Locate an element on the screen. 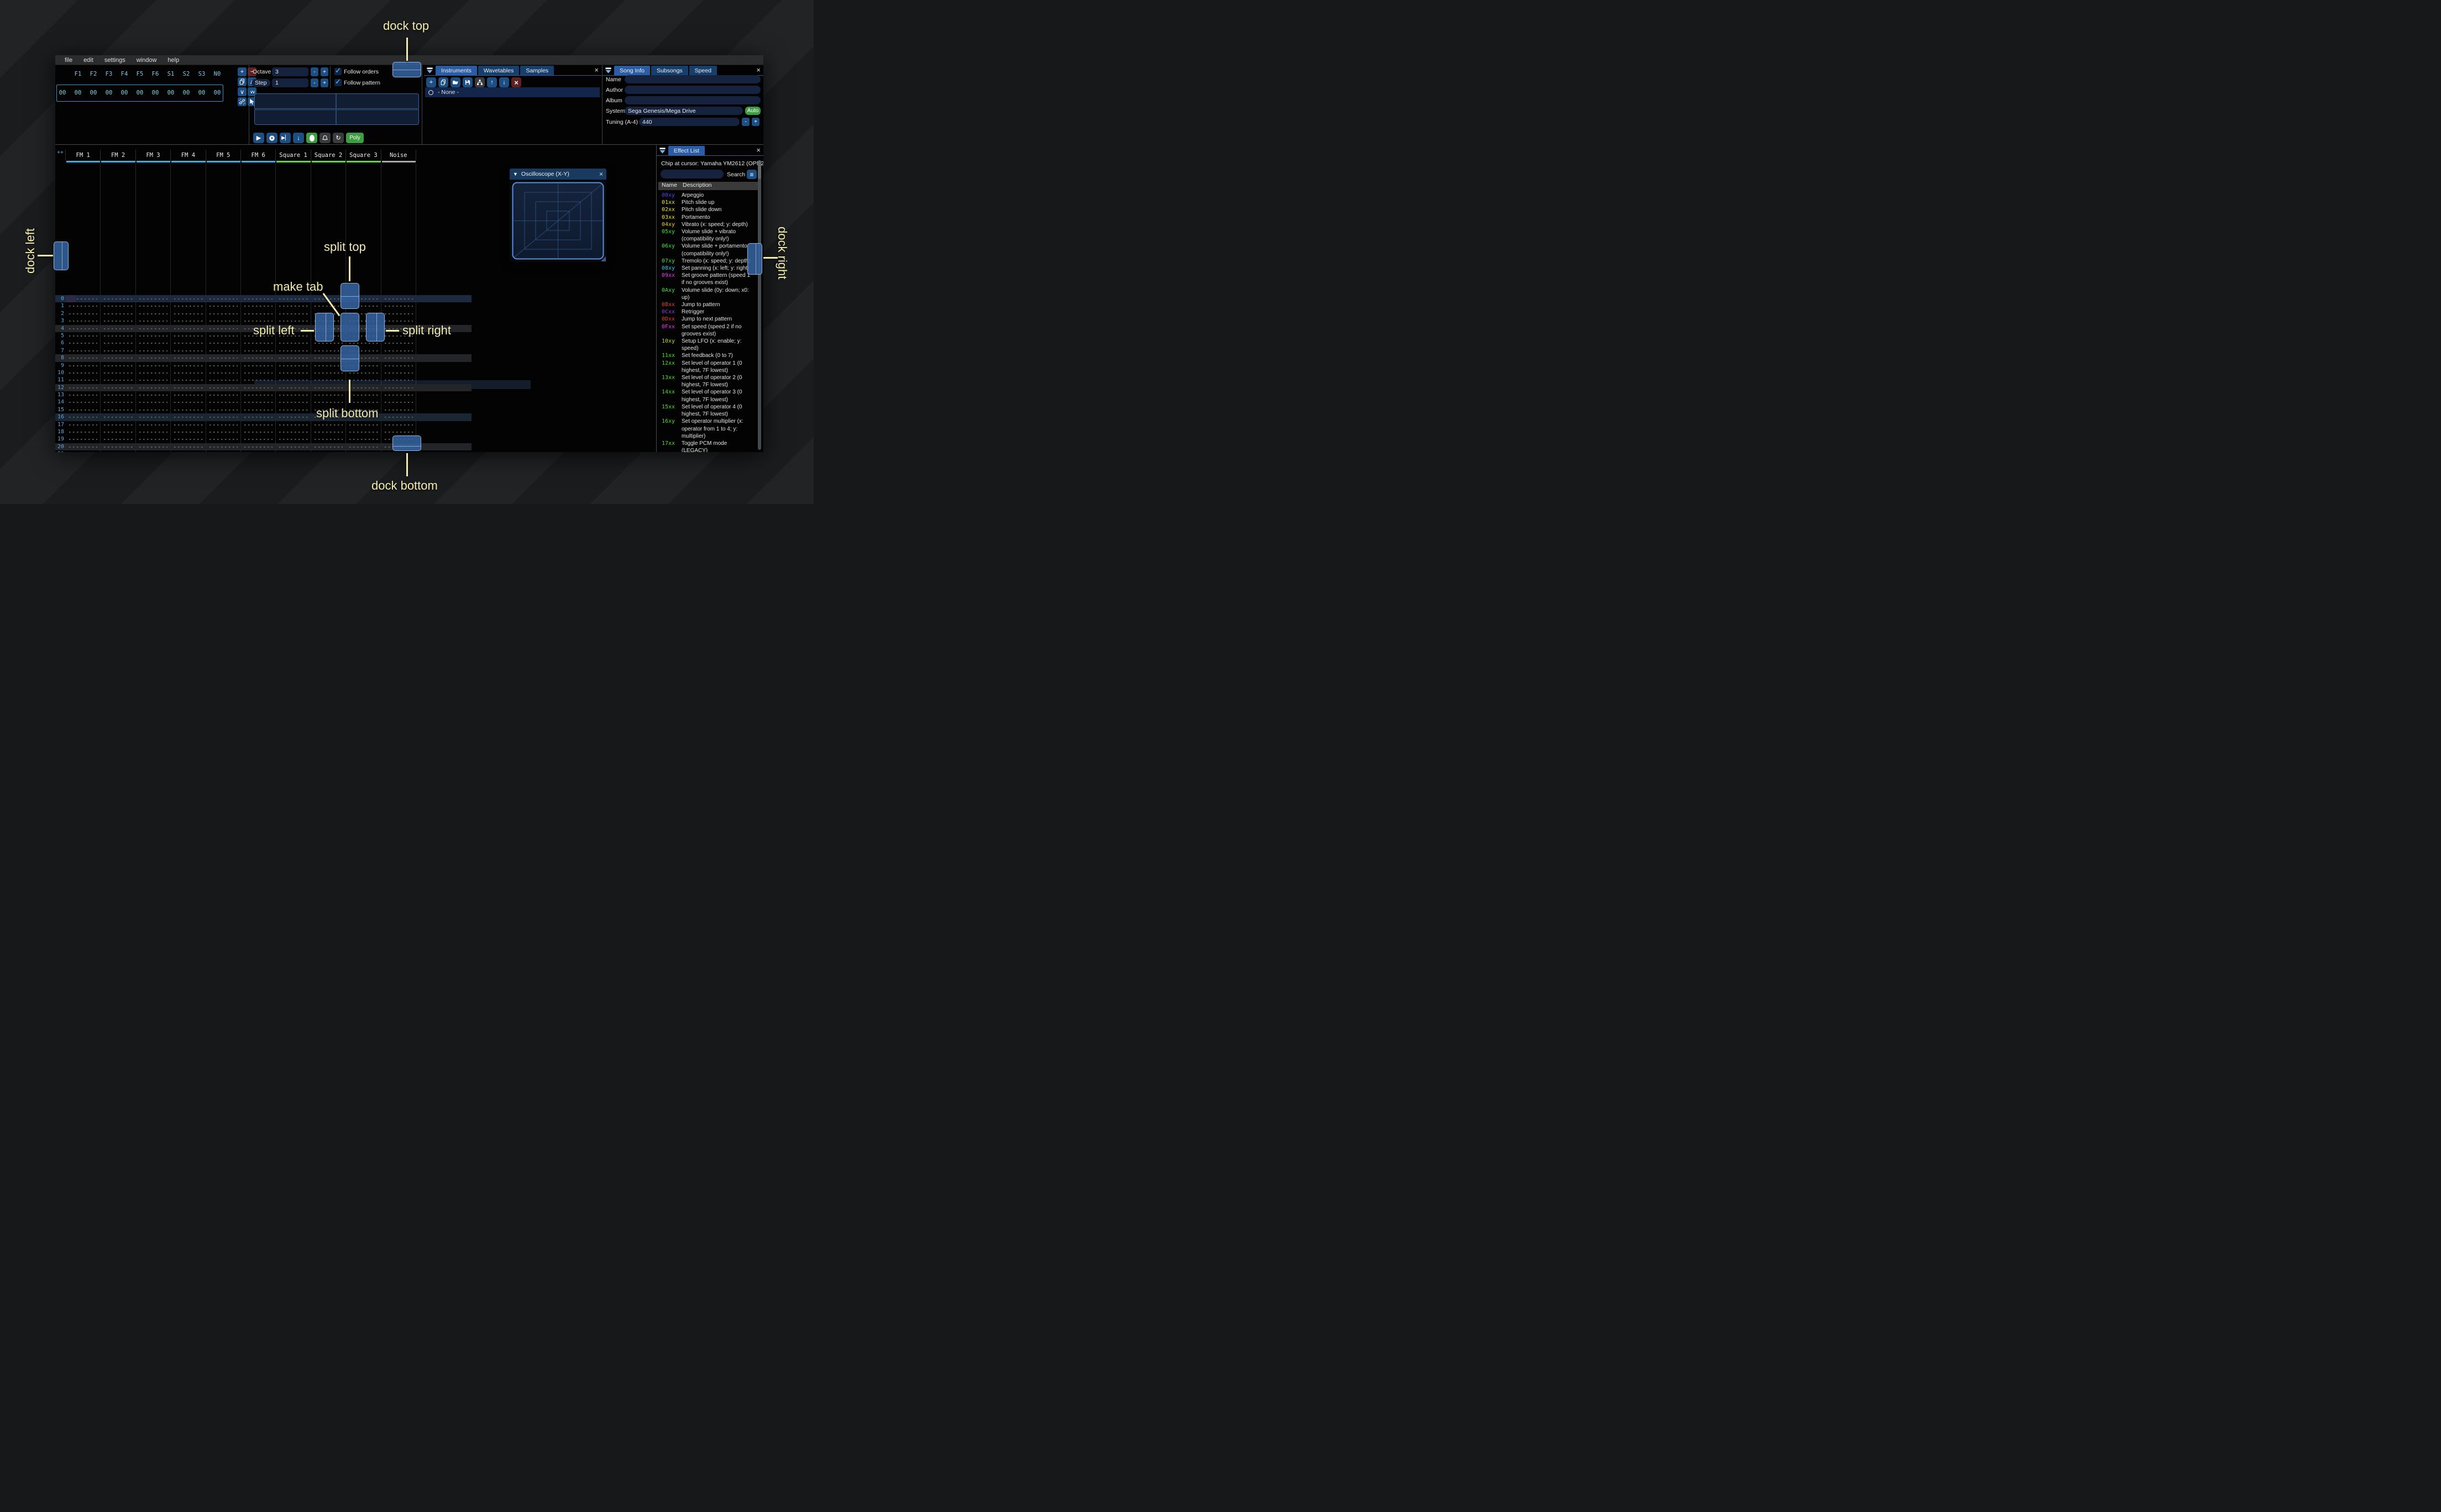  pattern-row: 9 is located at coordinates (263, 365).